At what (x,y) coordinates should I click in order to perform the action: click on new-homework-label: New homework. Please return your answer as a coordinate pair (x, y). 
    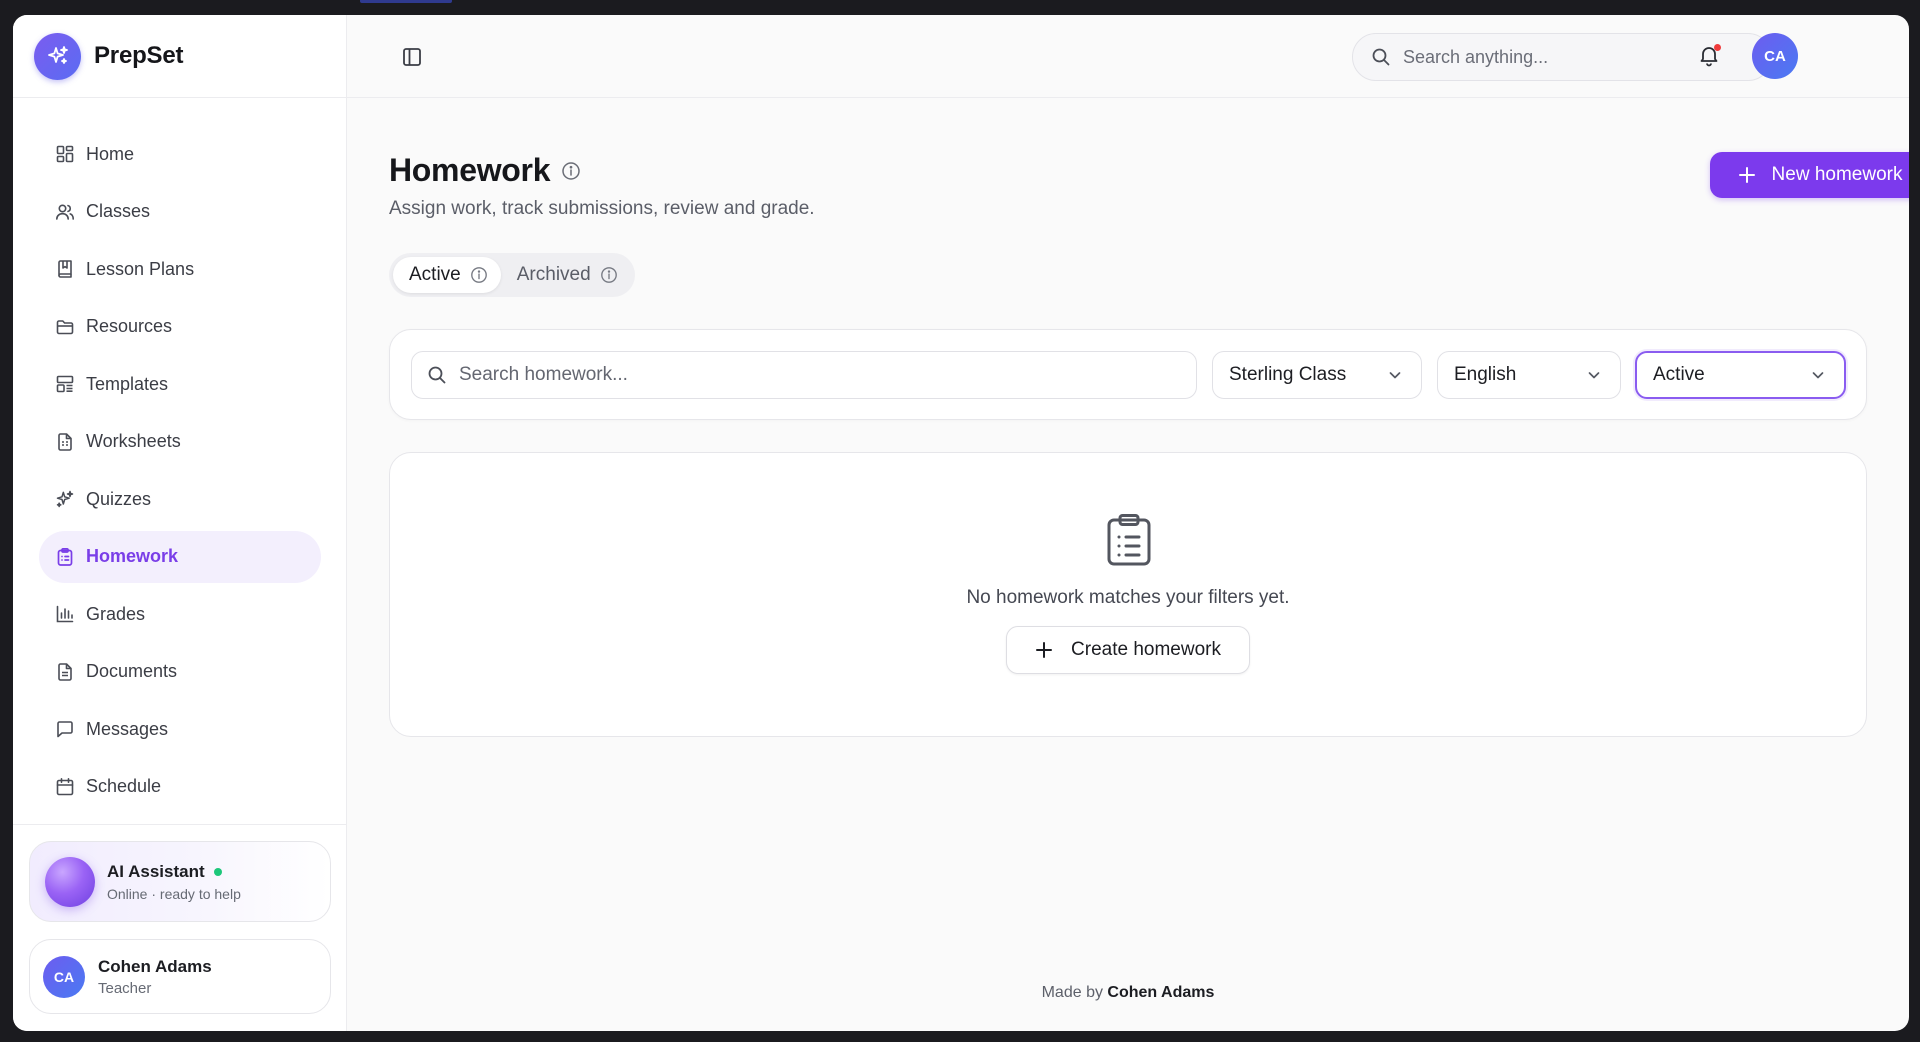
    Looking at the image, I should click on (1837, 174).